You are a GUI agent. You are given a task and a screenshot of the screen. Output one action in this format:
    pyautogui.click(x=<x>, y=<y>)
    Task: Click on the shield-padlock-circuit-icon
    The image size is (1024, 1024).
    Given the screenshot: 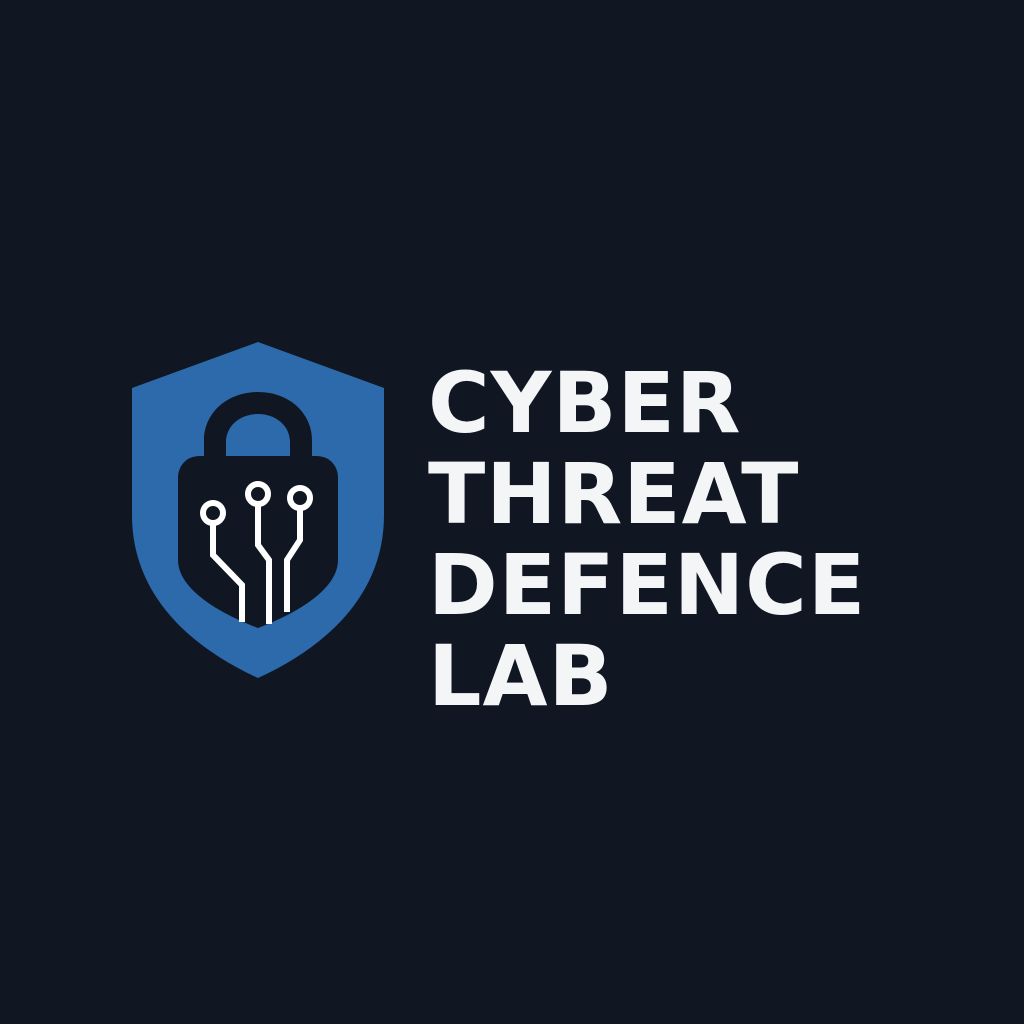 What is the action you would take?
    pyautogui.click(x=258, y=510)
    